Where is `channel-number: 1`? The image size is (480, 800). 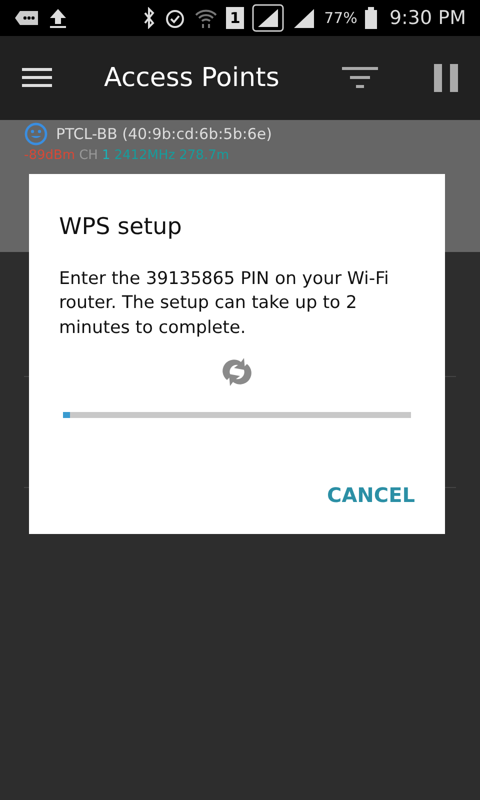
channel-number: 1 is located at coordinates (106, 156).